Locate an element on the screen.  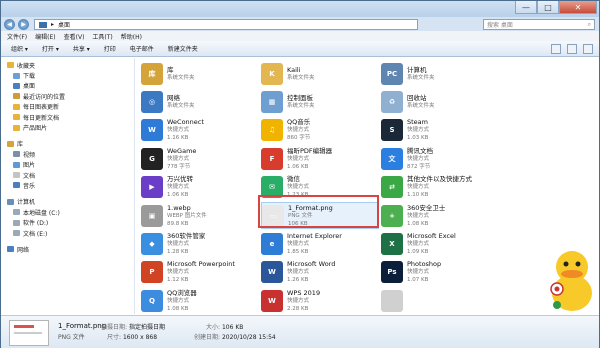
file-item: ♻ 回收站 系统文件夹 is located at coordinates (440, 101).